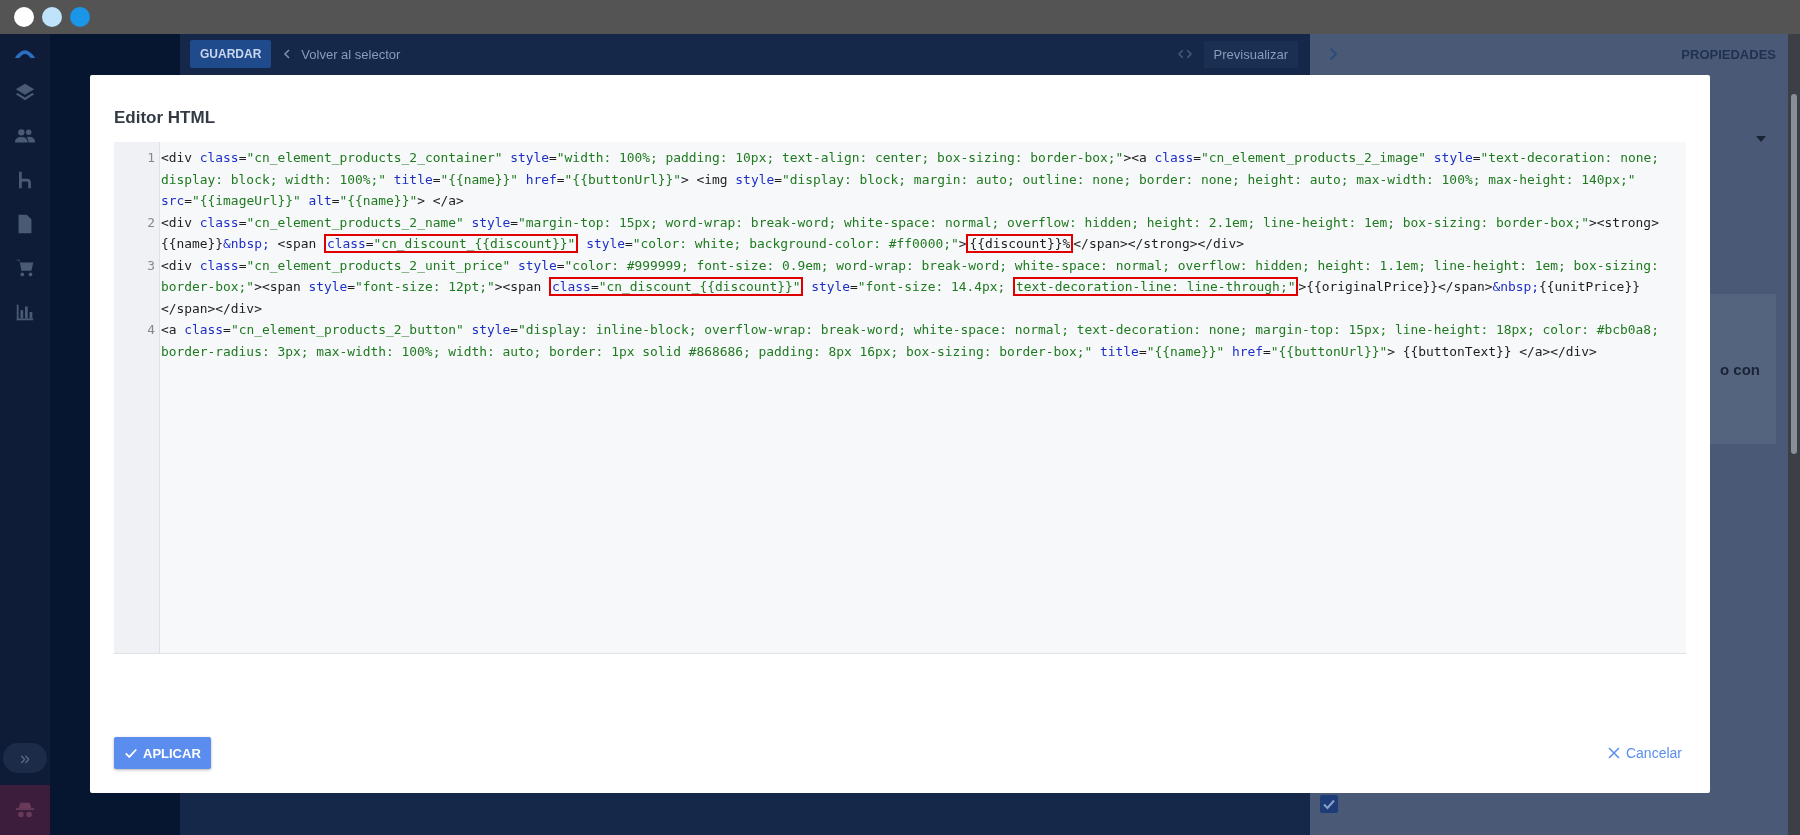 The width and height of the screenshot is (1800, 835). I want to click on code-line: <a class="cn_element_products_2_button" style="display: inline-block; overflow-wrap: break-word; white-space: normal; text-decoration: none; margin-top: 15px; line-height: 18px; color: #bcb0a8; border-radius: 3px; max-width: 100%; width: auto; border: 1px solid #868686; padding: 8px 16px; box-sizing: border-box;" title="{{name}}" href="{{buttonUrl}}"> {{buttonText}} </a></div>, so click(910, 341).